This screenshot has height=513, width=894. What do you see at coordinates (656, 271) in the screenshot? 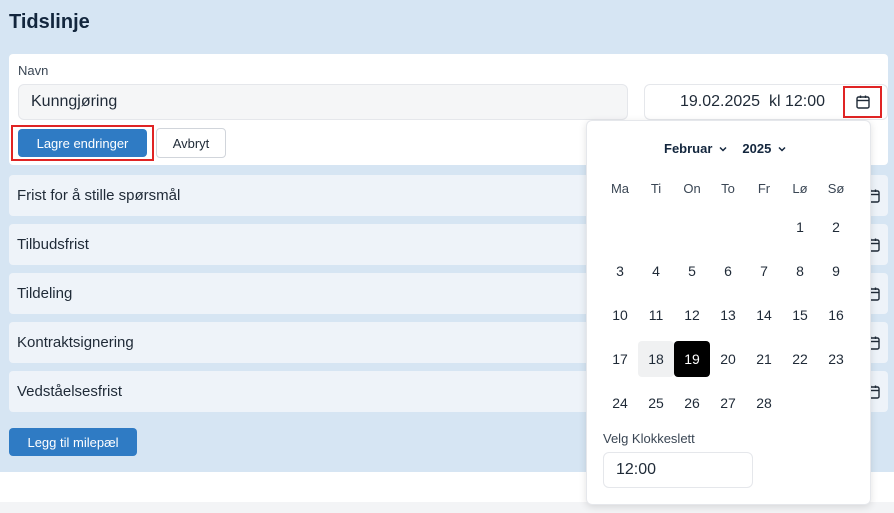
I see `calendar-day: 4` at bounding box center [656, 271].